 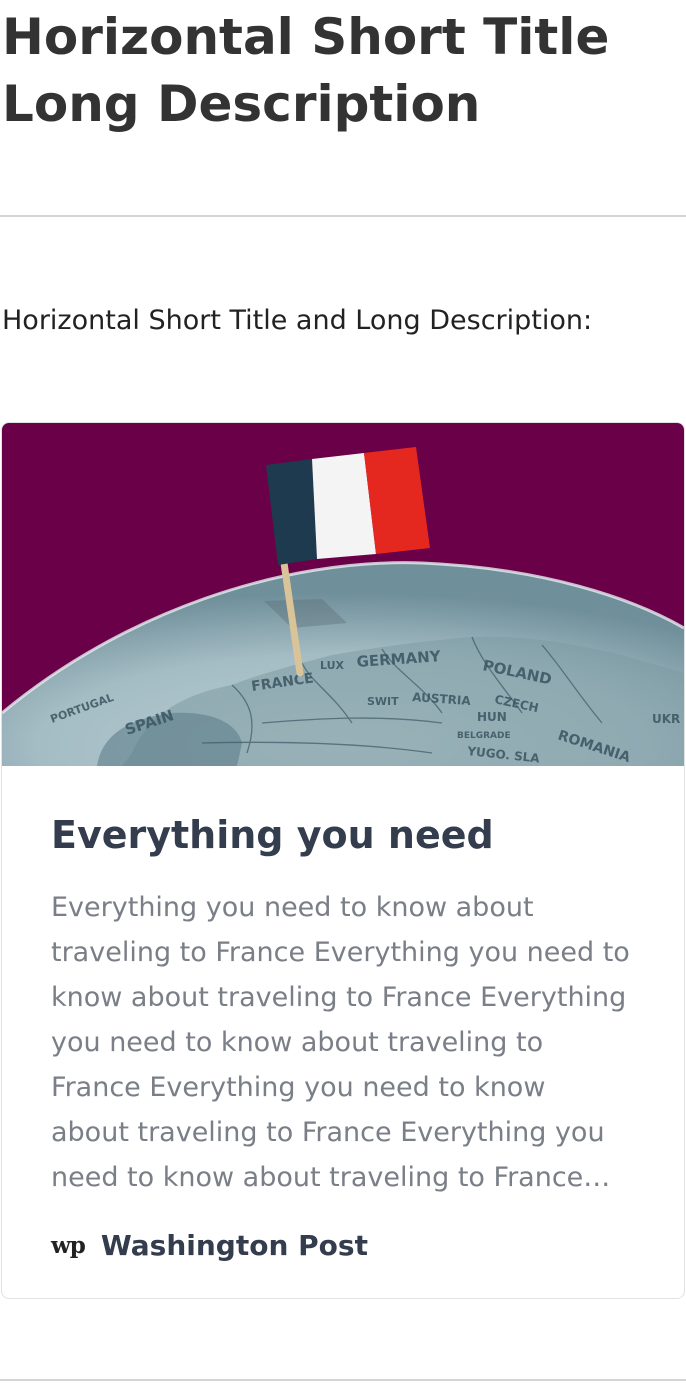 I want to click on map-label-swit: SWIT, so click(x=383, y=701).